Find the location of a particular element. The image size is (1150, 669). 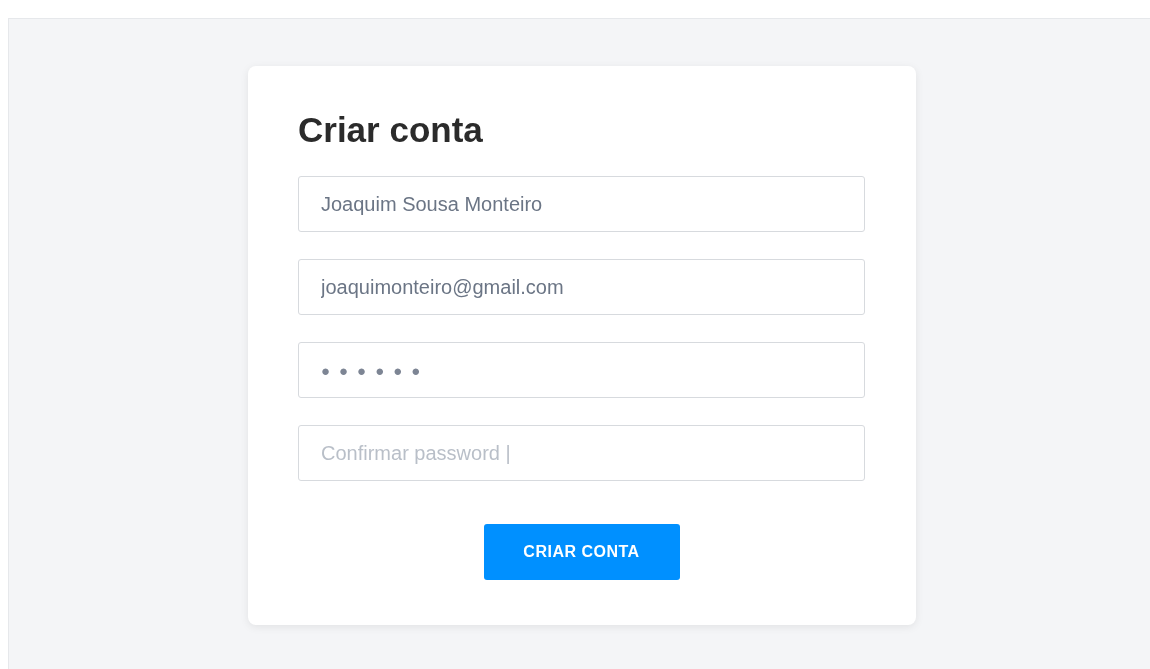

input-field: Joaquim Sousa Monteiro is located at coordinates (581, 204).